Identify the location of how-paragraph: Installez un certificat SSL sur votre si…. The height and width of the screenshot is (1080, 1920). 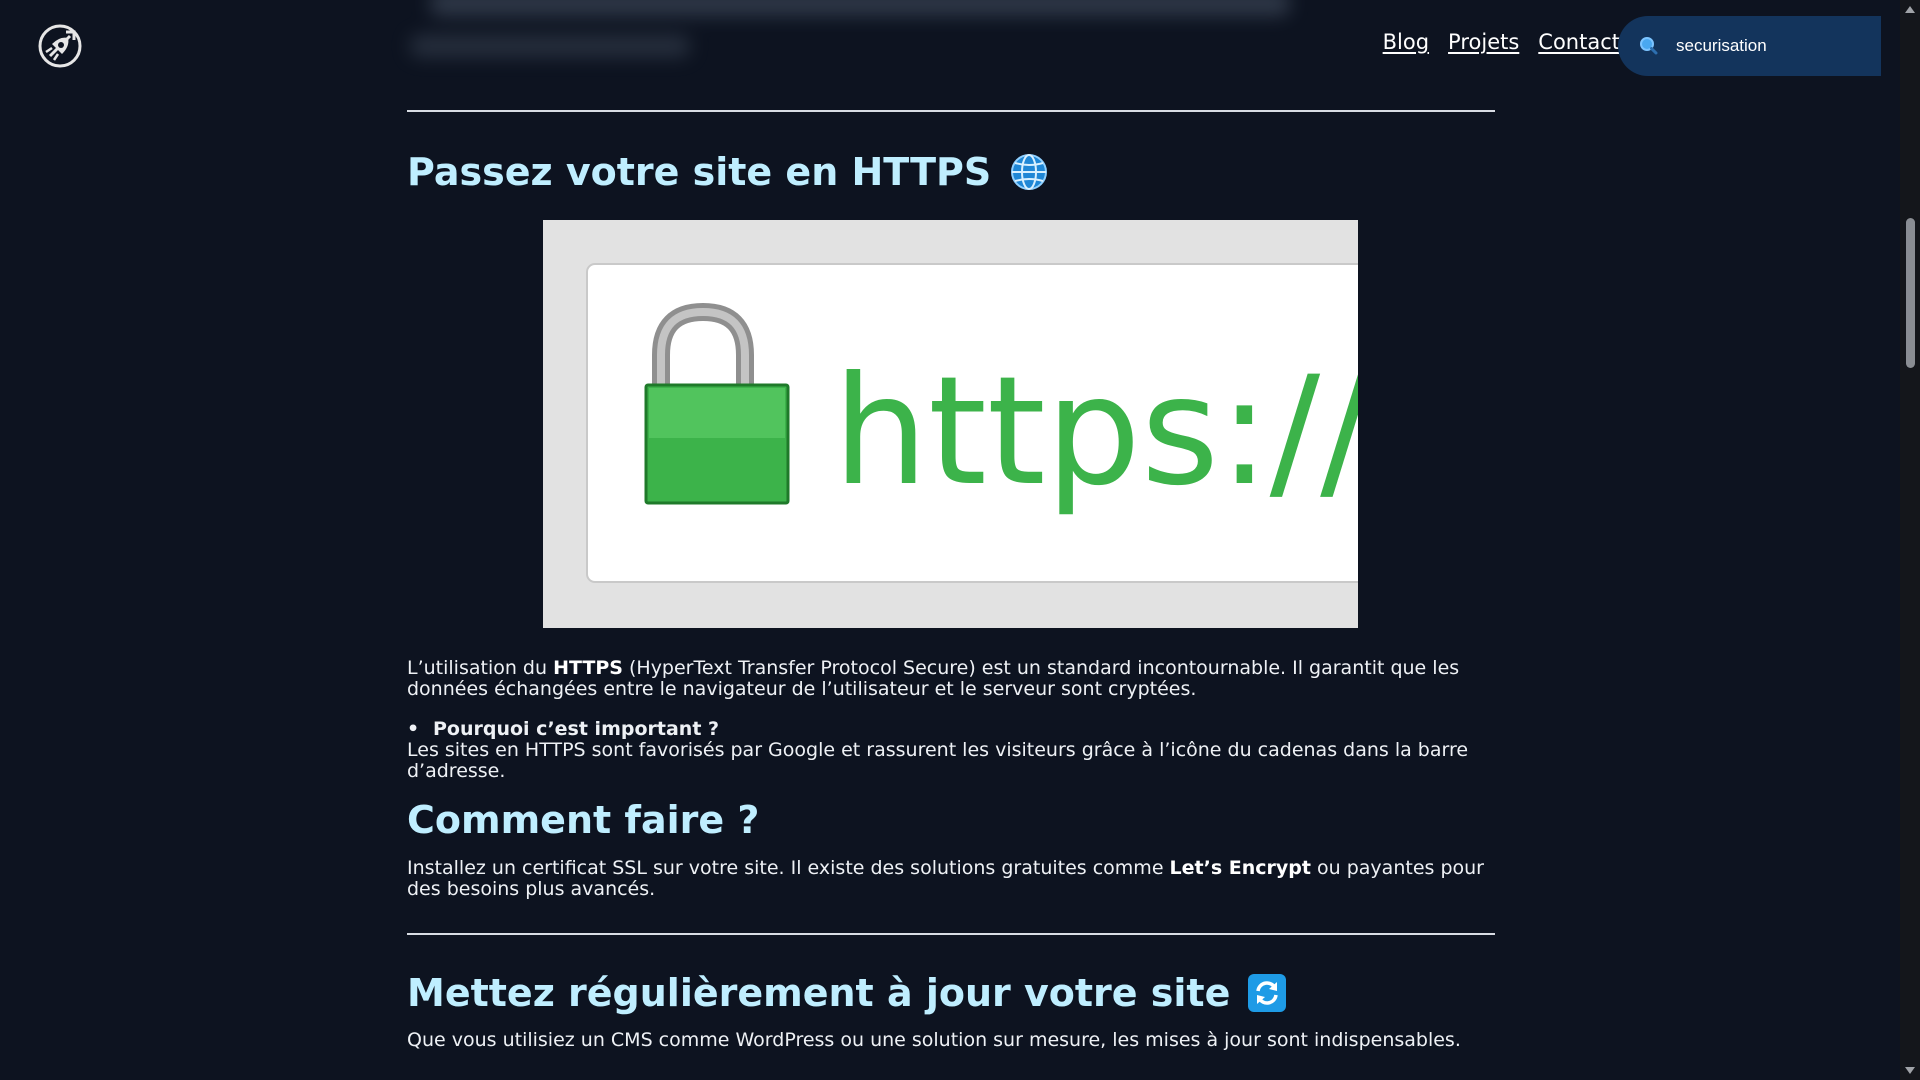
(951, 879).